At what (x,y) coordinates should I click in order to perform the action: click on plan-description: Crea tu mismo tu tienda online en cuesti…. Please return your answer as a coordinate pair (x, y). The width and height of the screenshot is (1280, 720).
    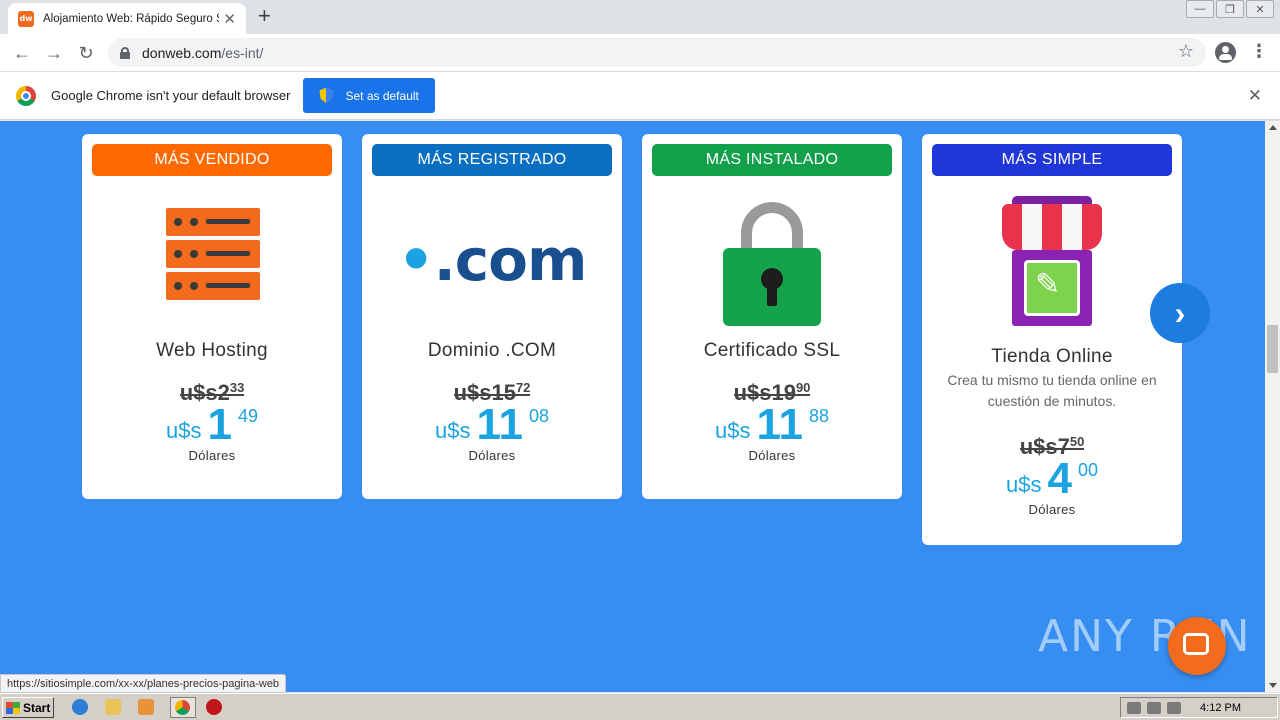
    Looking at the image, I should click on (1052, 390).